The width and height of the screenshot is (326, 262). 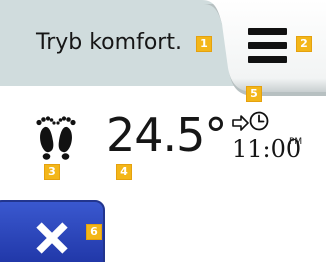 What do you see at coordinates (52, 172) in the screenshot?
I see `annotation-badge: 3` at bounding box center [52, 172].